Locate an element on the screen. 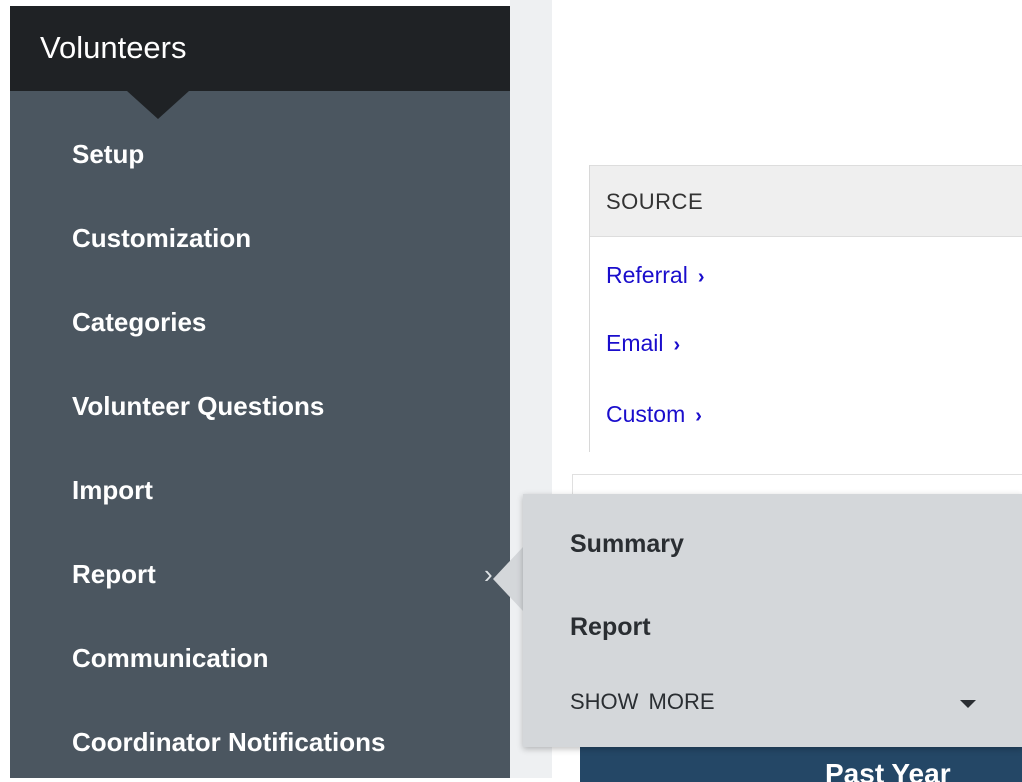 The image size is (1022, 782). sidebar-item-volunteer-questions: Volunteer Questions is located at coordinates (260, 406).